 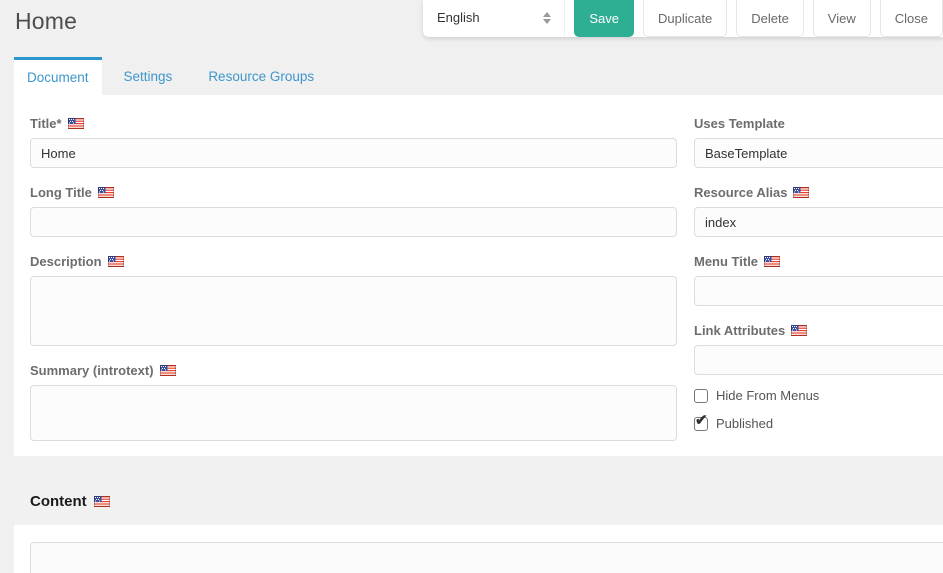 I want to click on save-button: Save, so click(x=604, y=18).